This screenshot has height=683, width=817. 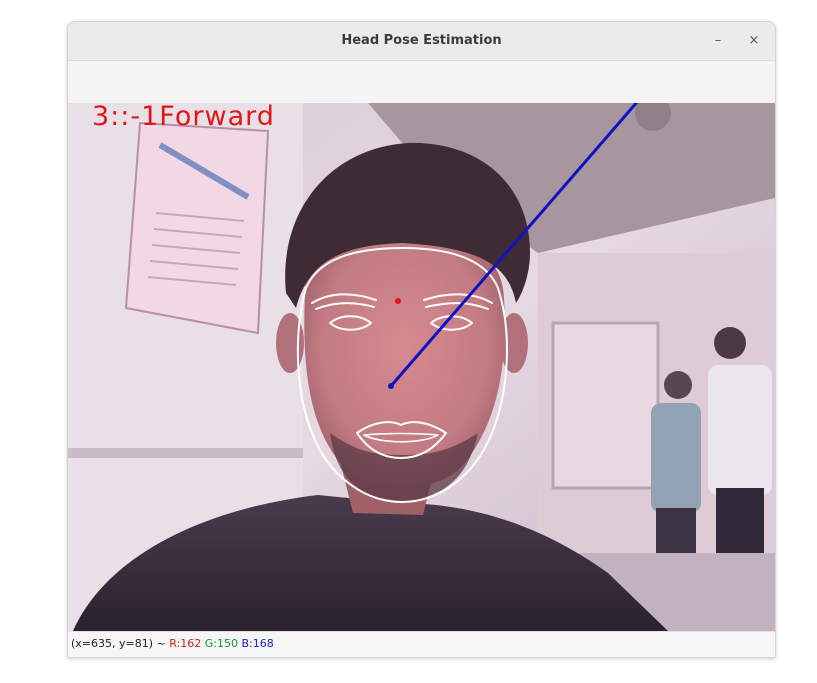 I want to click on red-value: R:162, so click(x=185, y=643).